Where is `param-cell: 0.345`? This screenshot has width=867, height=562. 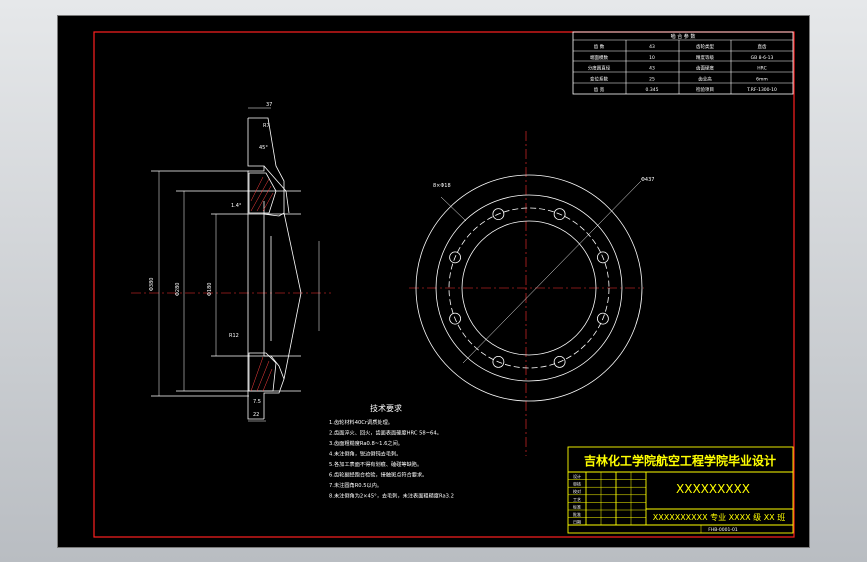 param-cell: 0.345 is located at coordinates (652, 90).